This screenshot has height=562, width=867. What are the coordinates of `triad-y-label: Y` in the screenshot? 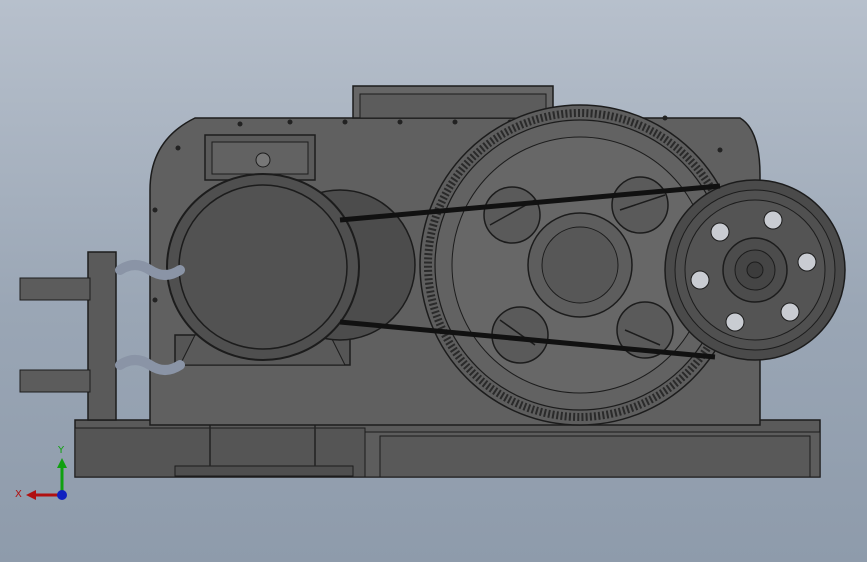 It's located at (61, 450).